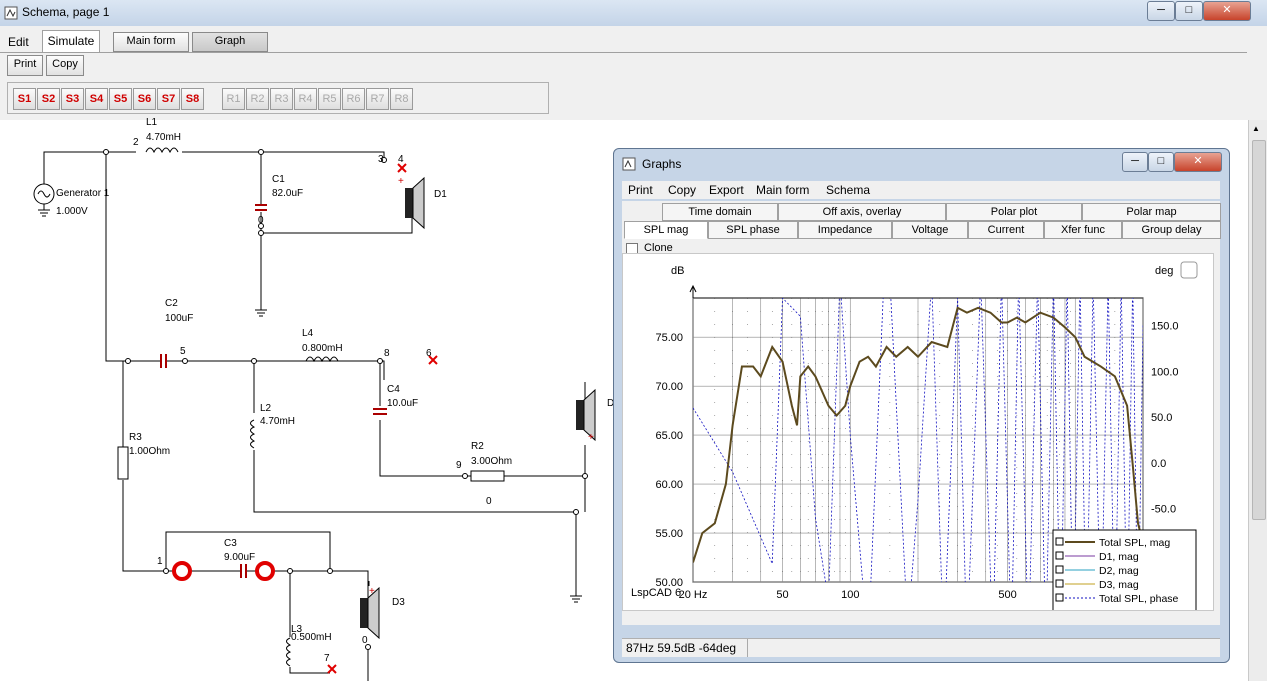 This screenshot has width=1267, height=681. What do you see at coordinates (71, 41) in the screenshot?
I see `tab-simulate: Simulate` at bounding box center [71, 41].